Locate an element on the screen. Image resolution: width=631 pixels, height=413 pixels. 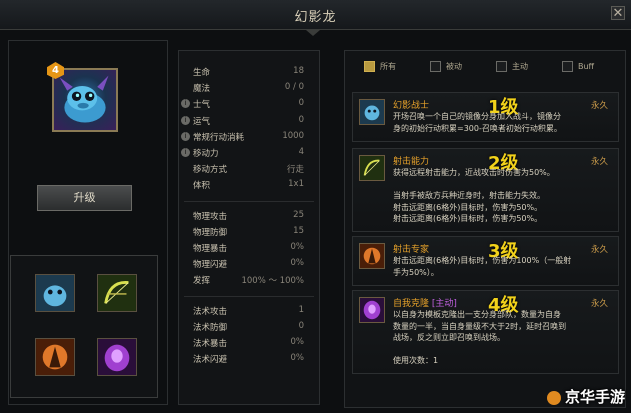
active-tag: [主动] is located at coordinates (444, 304).